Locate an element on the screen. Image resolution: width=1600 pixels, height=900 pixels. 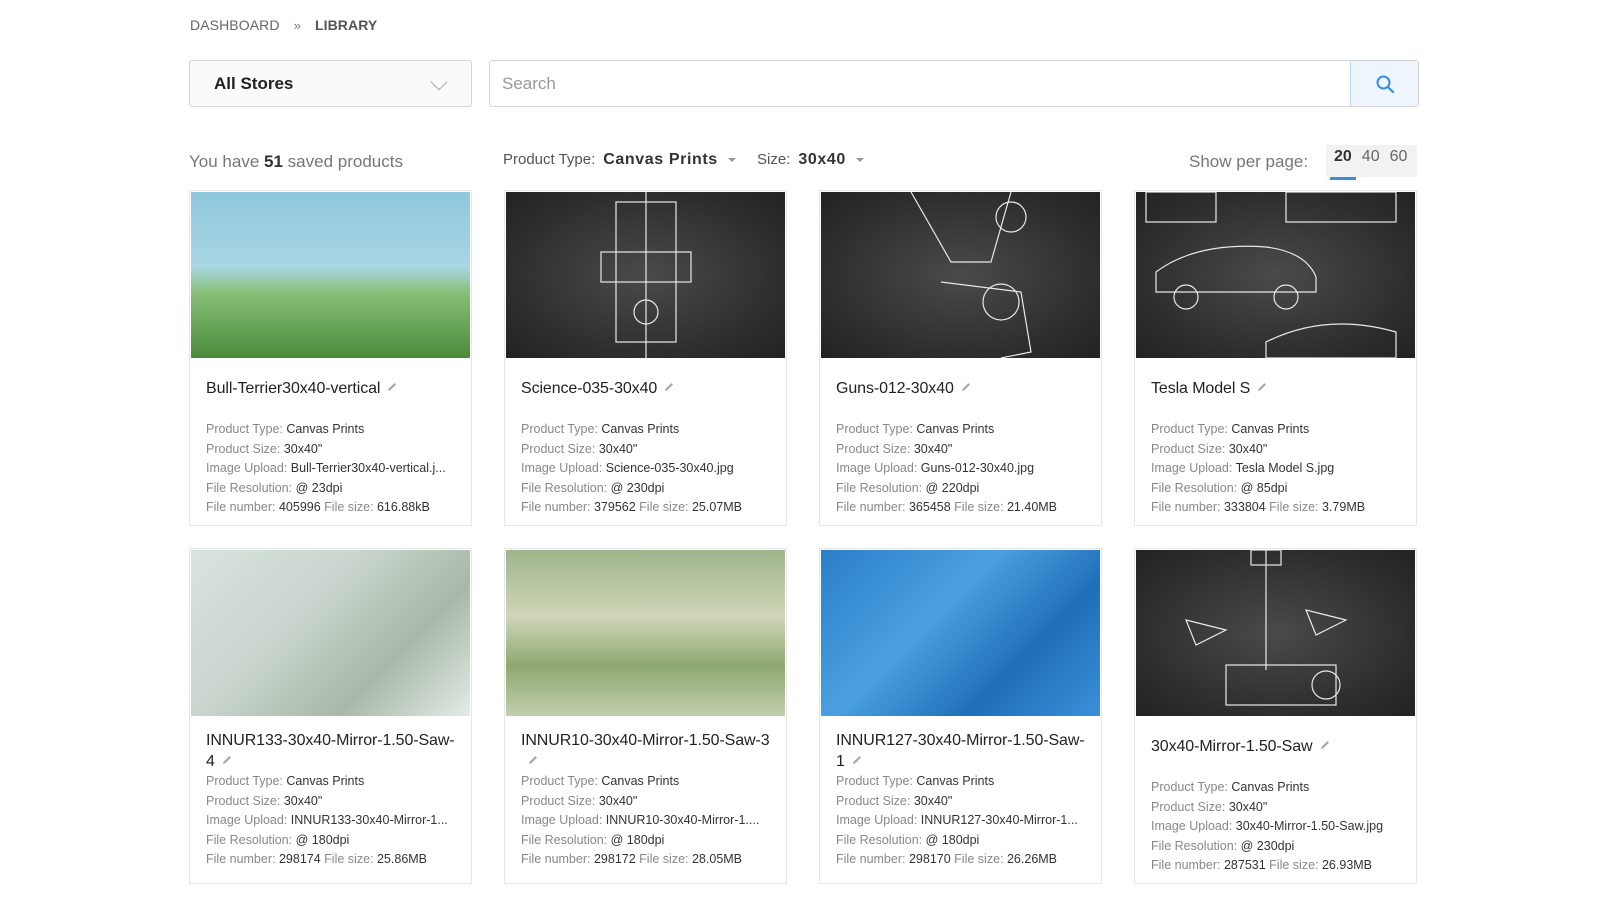
product-title-text: INNUR127-30x40-Mirror-1.50-Saw-1 is located at coordinates (960, 751).